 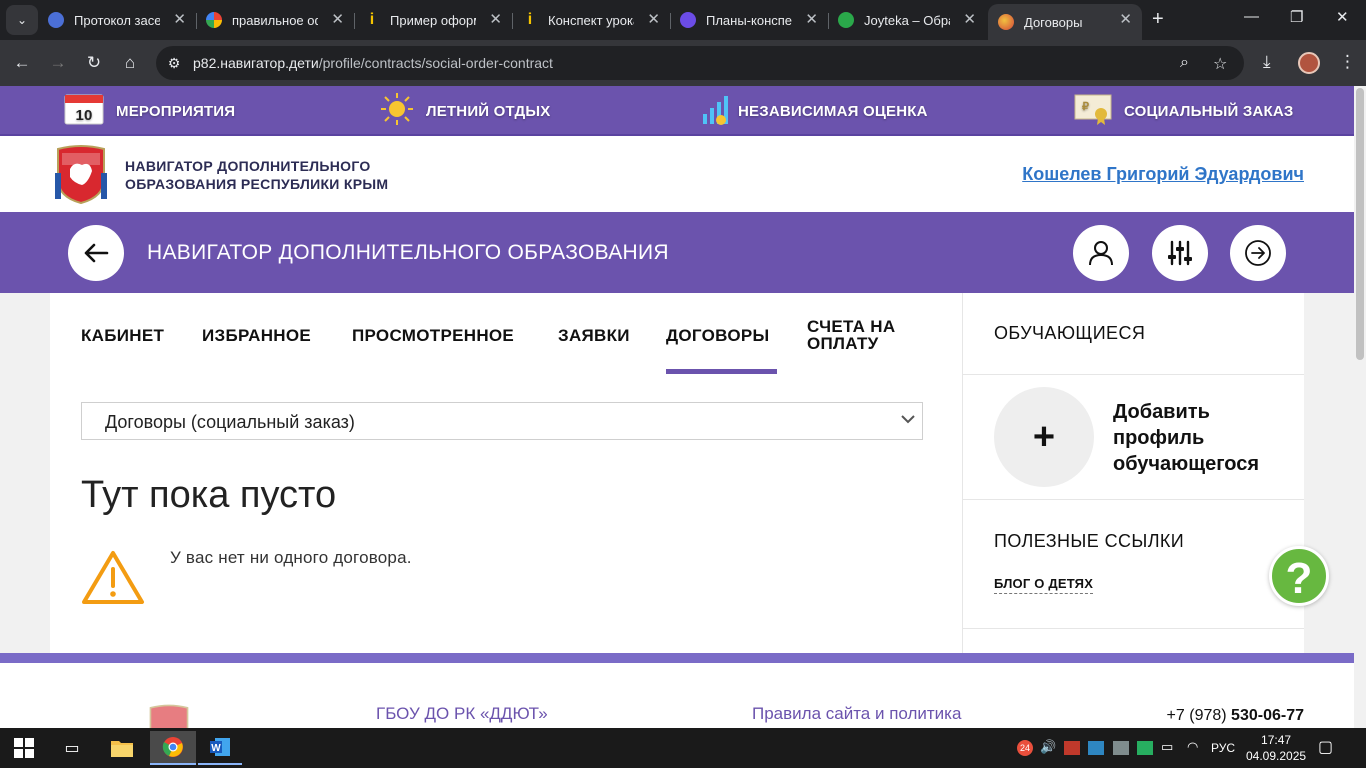 What do you see at coordinates (1267, 62) in the screenshot?
I see `download-icon: ⤓` at bounding box center [1267, 62].